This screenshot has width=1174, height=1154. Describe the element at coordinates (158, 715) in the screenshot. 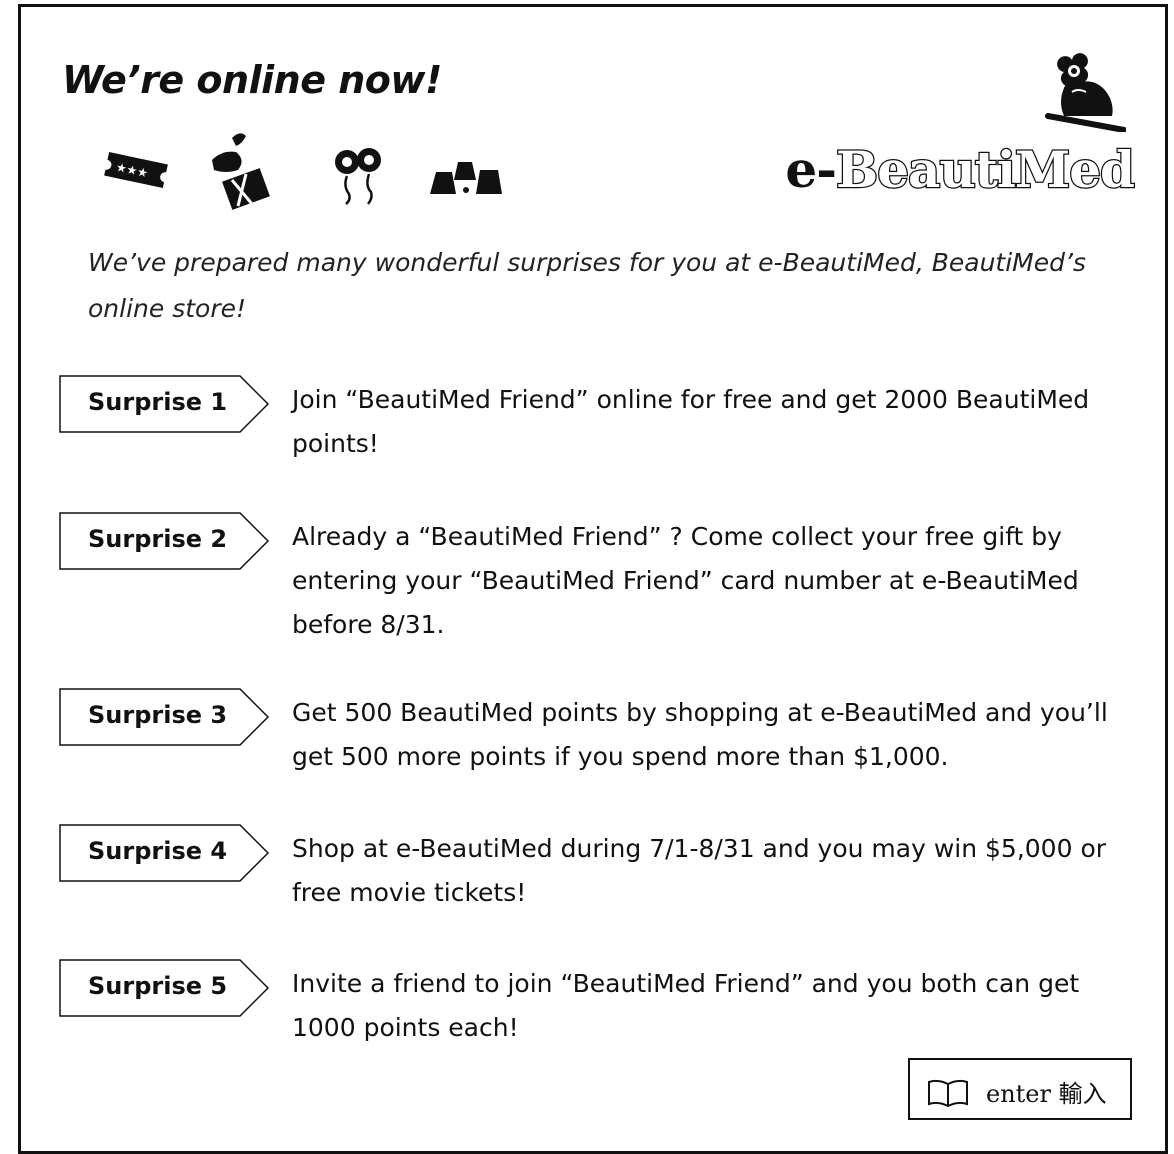

I see `surprise-label: Surprise 3` at that location.